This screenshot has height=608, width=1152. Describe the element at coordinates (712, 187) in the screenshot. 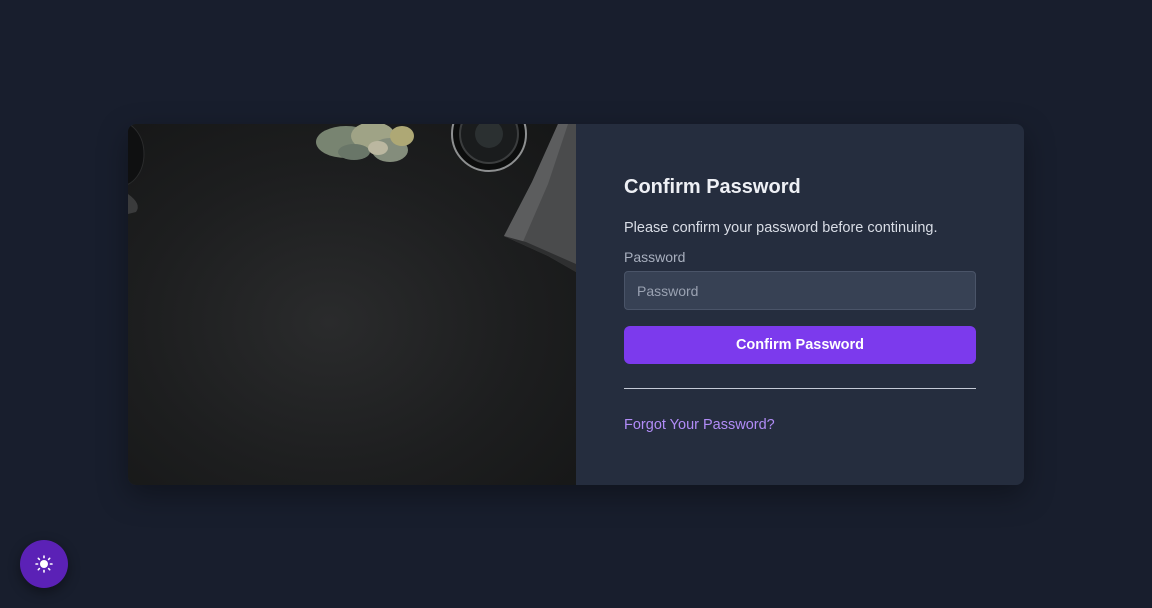

I see `page-title: Confirm Password` at that location.